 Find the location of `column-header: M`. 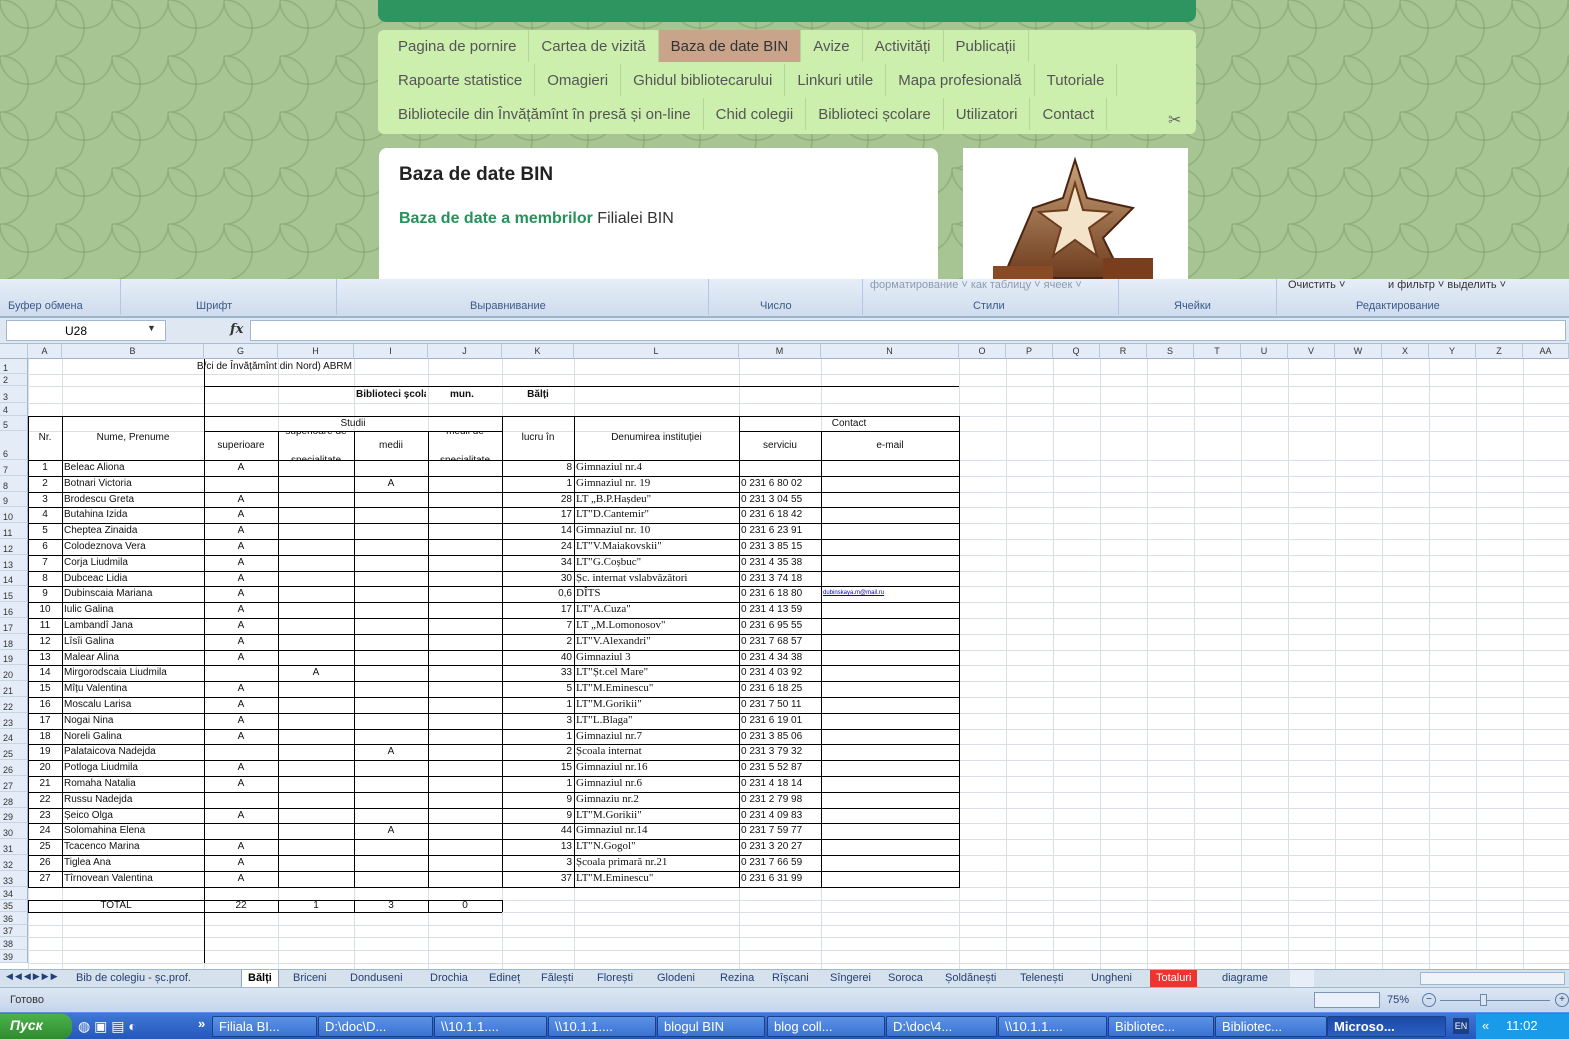

column-header: M is located at coordinates (780, 351).